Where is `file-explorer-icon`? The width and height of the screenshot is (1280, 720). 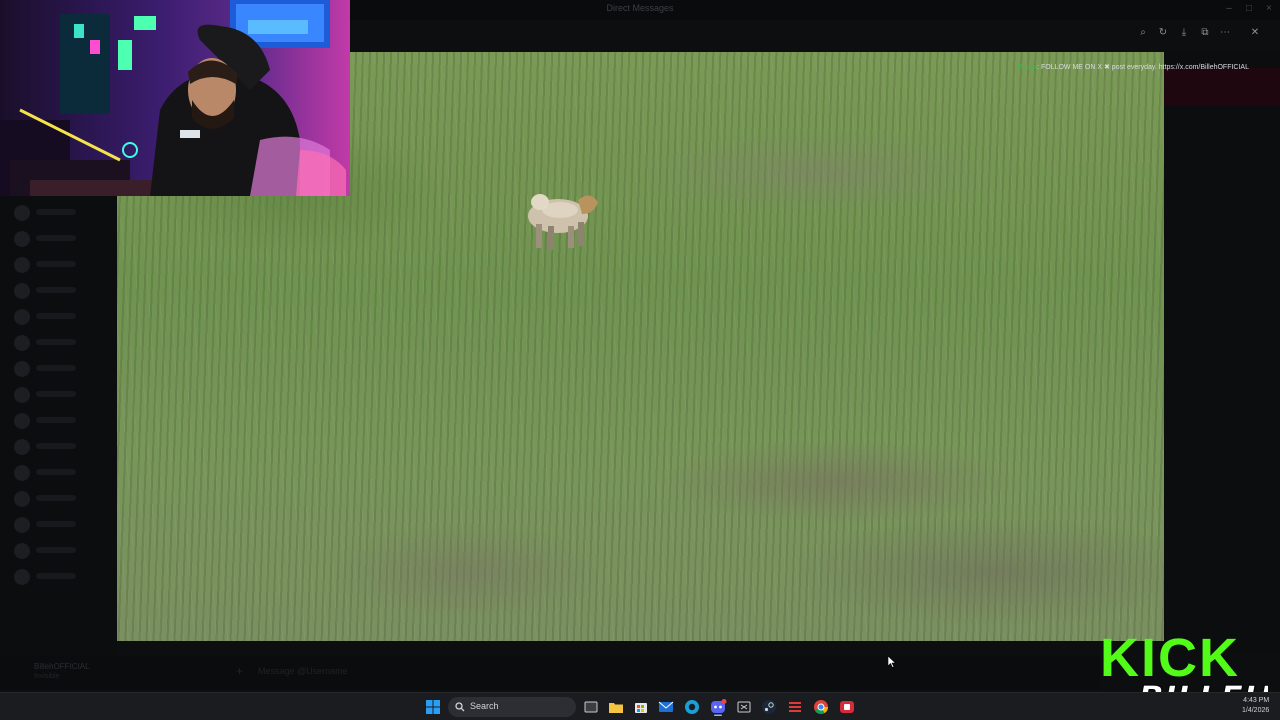
file-explorer-icon is located at coordinates (616, 707).